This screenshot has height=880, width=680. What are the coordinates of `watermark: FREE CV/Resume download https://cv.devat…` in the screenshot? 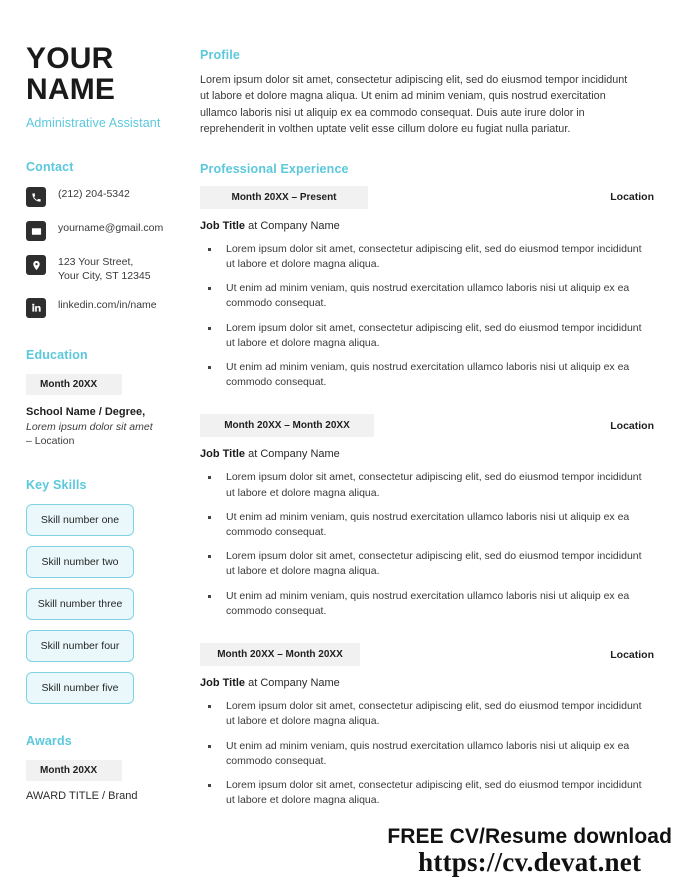 It's located at (529, 851).